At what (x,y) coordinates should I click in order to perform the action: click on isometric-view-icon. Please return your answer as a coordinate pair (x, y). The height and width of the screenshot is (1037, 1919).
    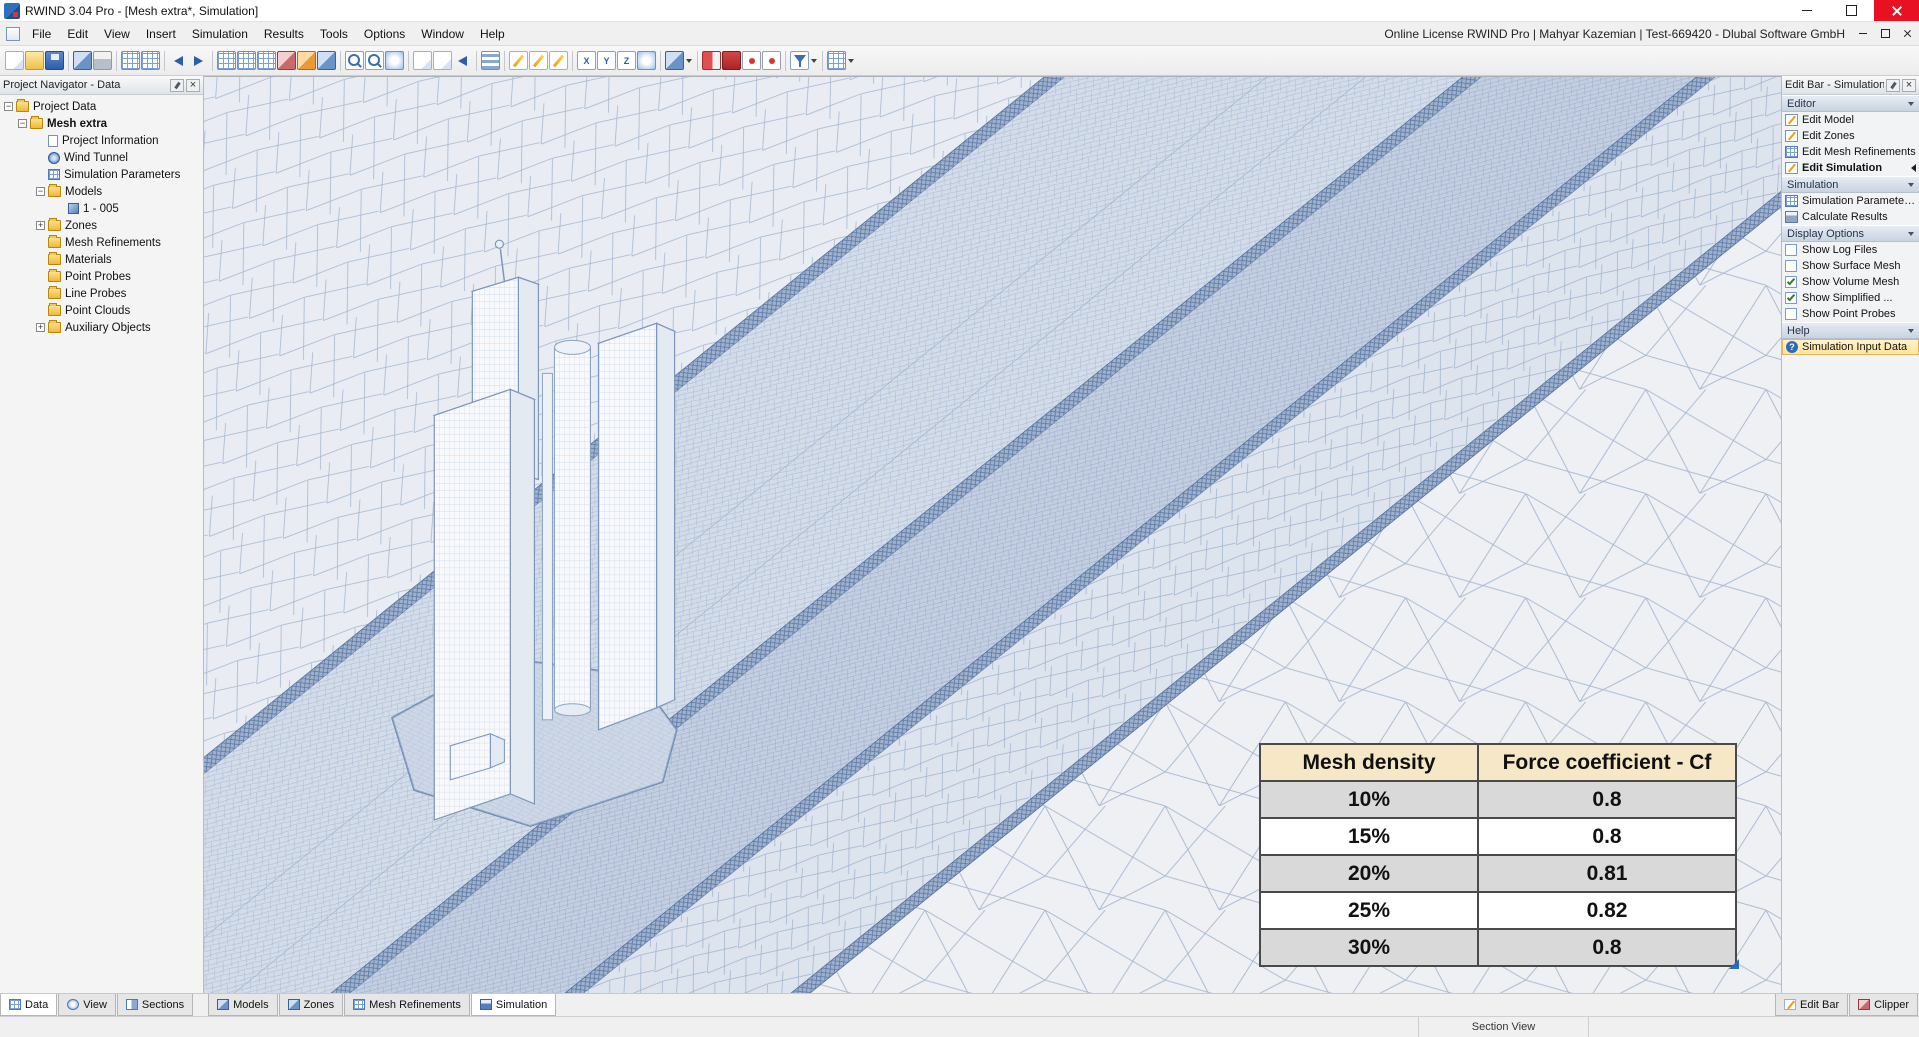
    Looking at the image, I should click on (674, 60).